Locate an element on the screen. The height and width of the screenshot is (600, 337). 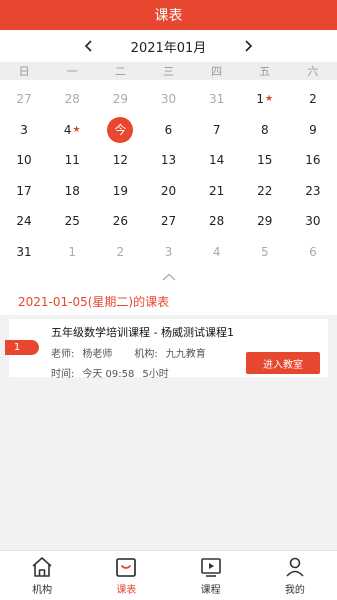
calendar-day-number: 20 is located at coordinates (168, 190).